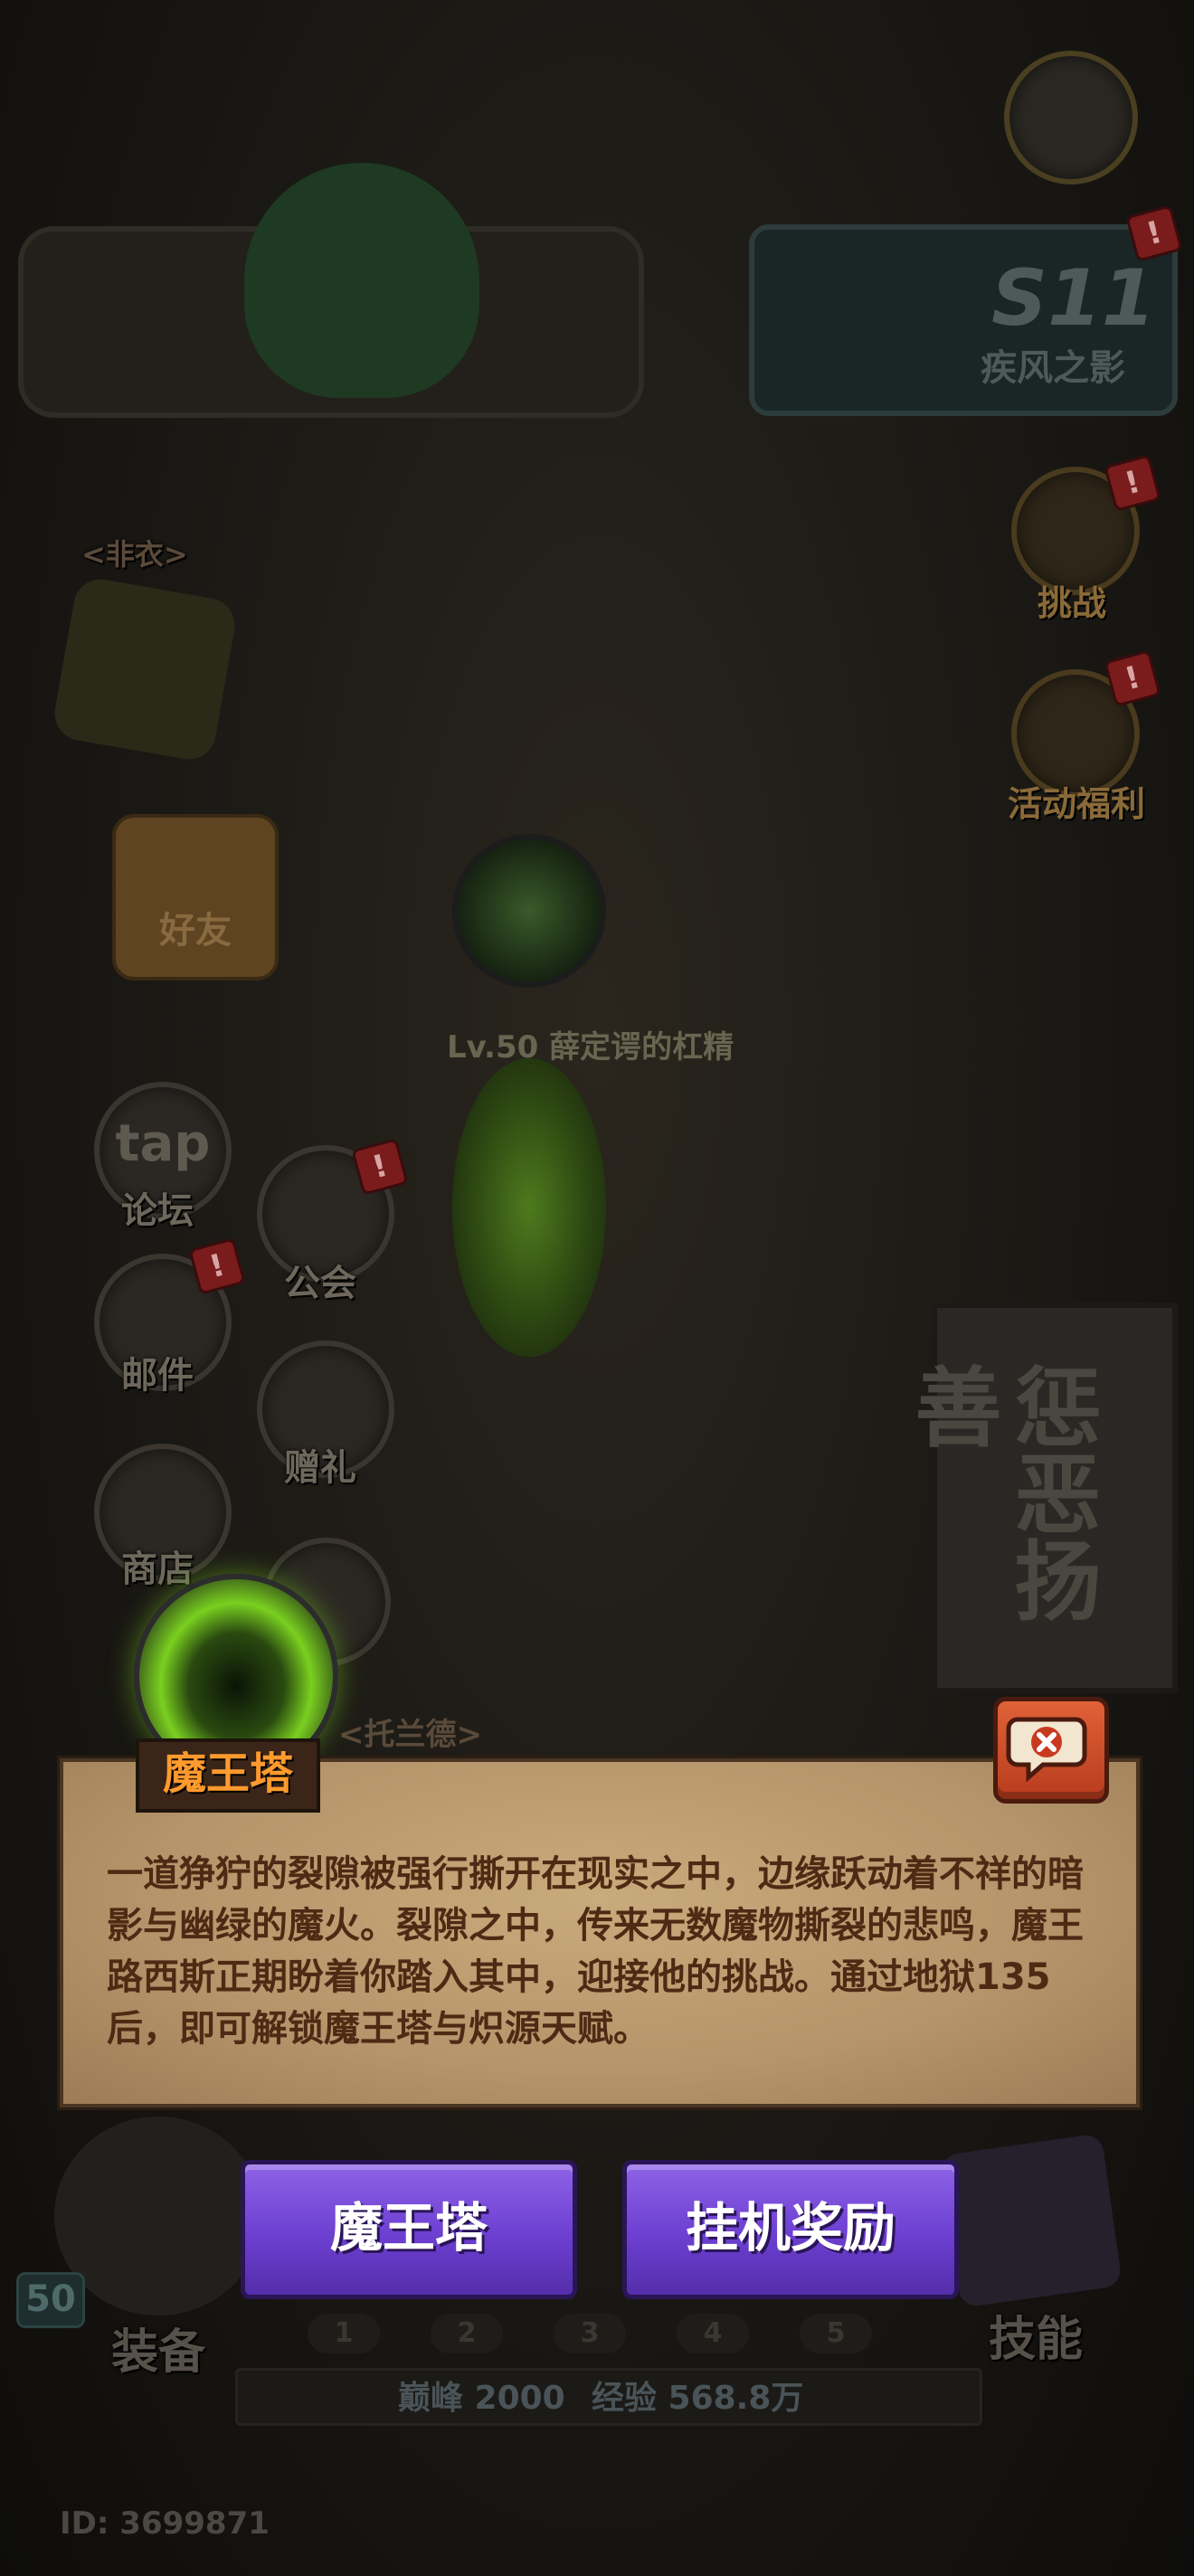 The height and width of the screenshot is (2576, 1194). Describe the element at coordinates (344, 2333) in the screenshot. I see `skill-slot: 1` at that location.